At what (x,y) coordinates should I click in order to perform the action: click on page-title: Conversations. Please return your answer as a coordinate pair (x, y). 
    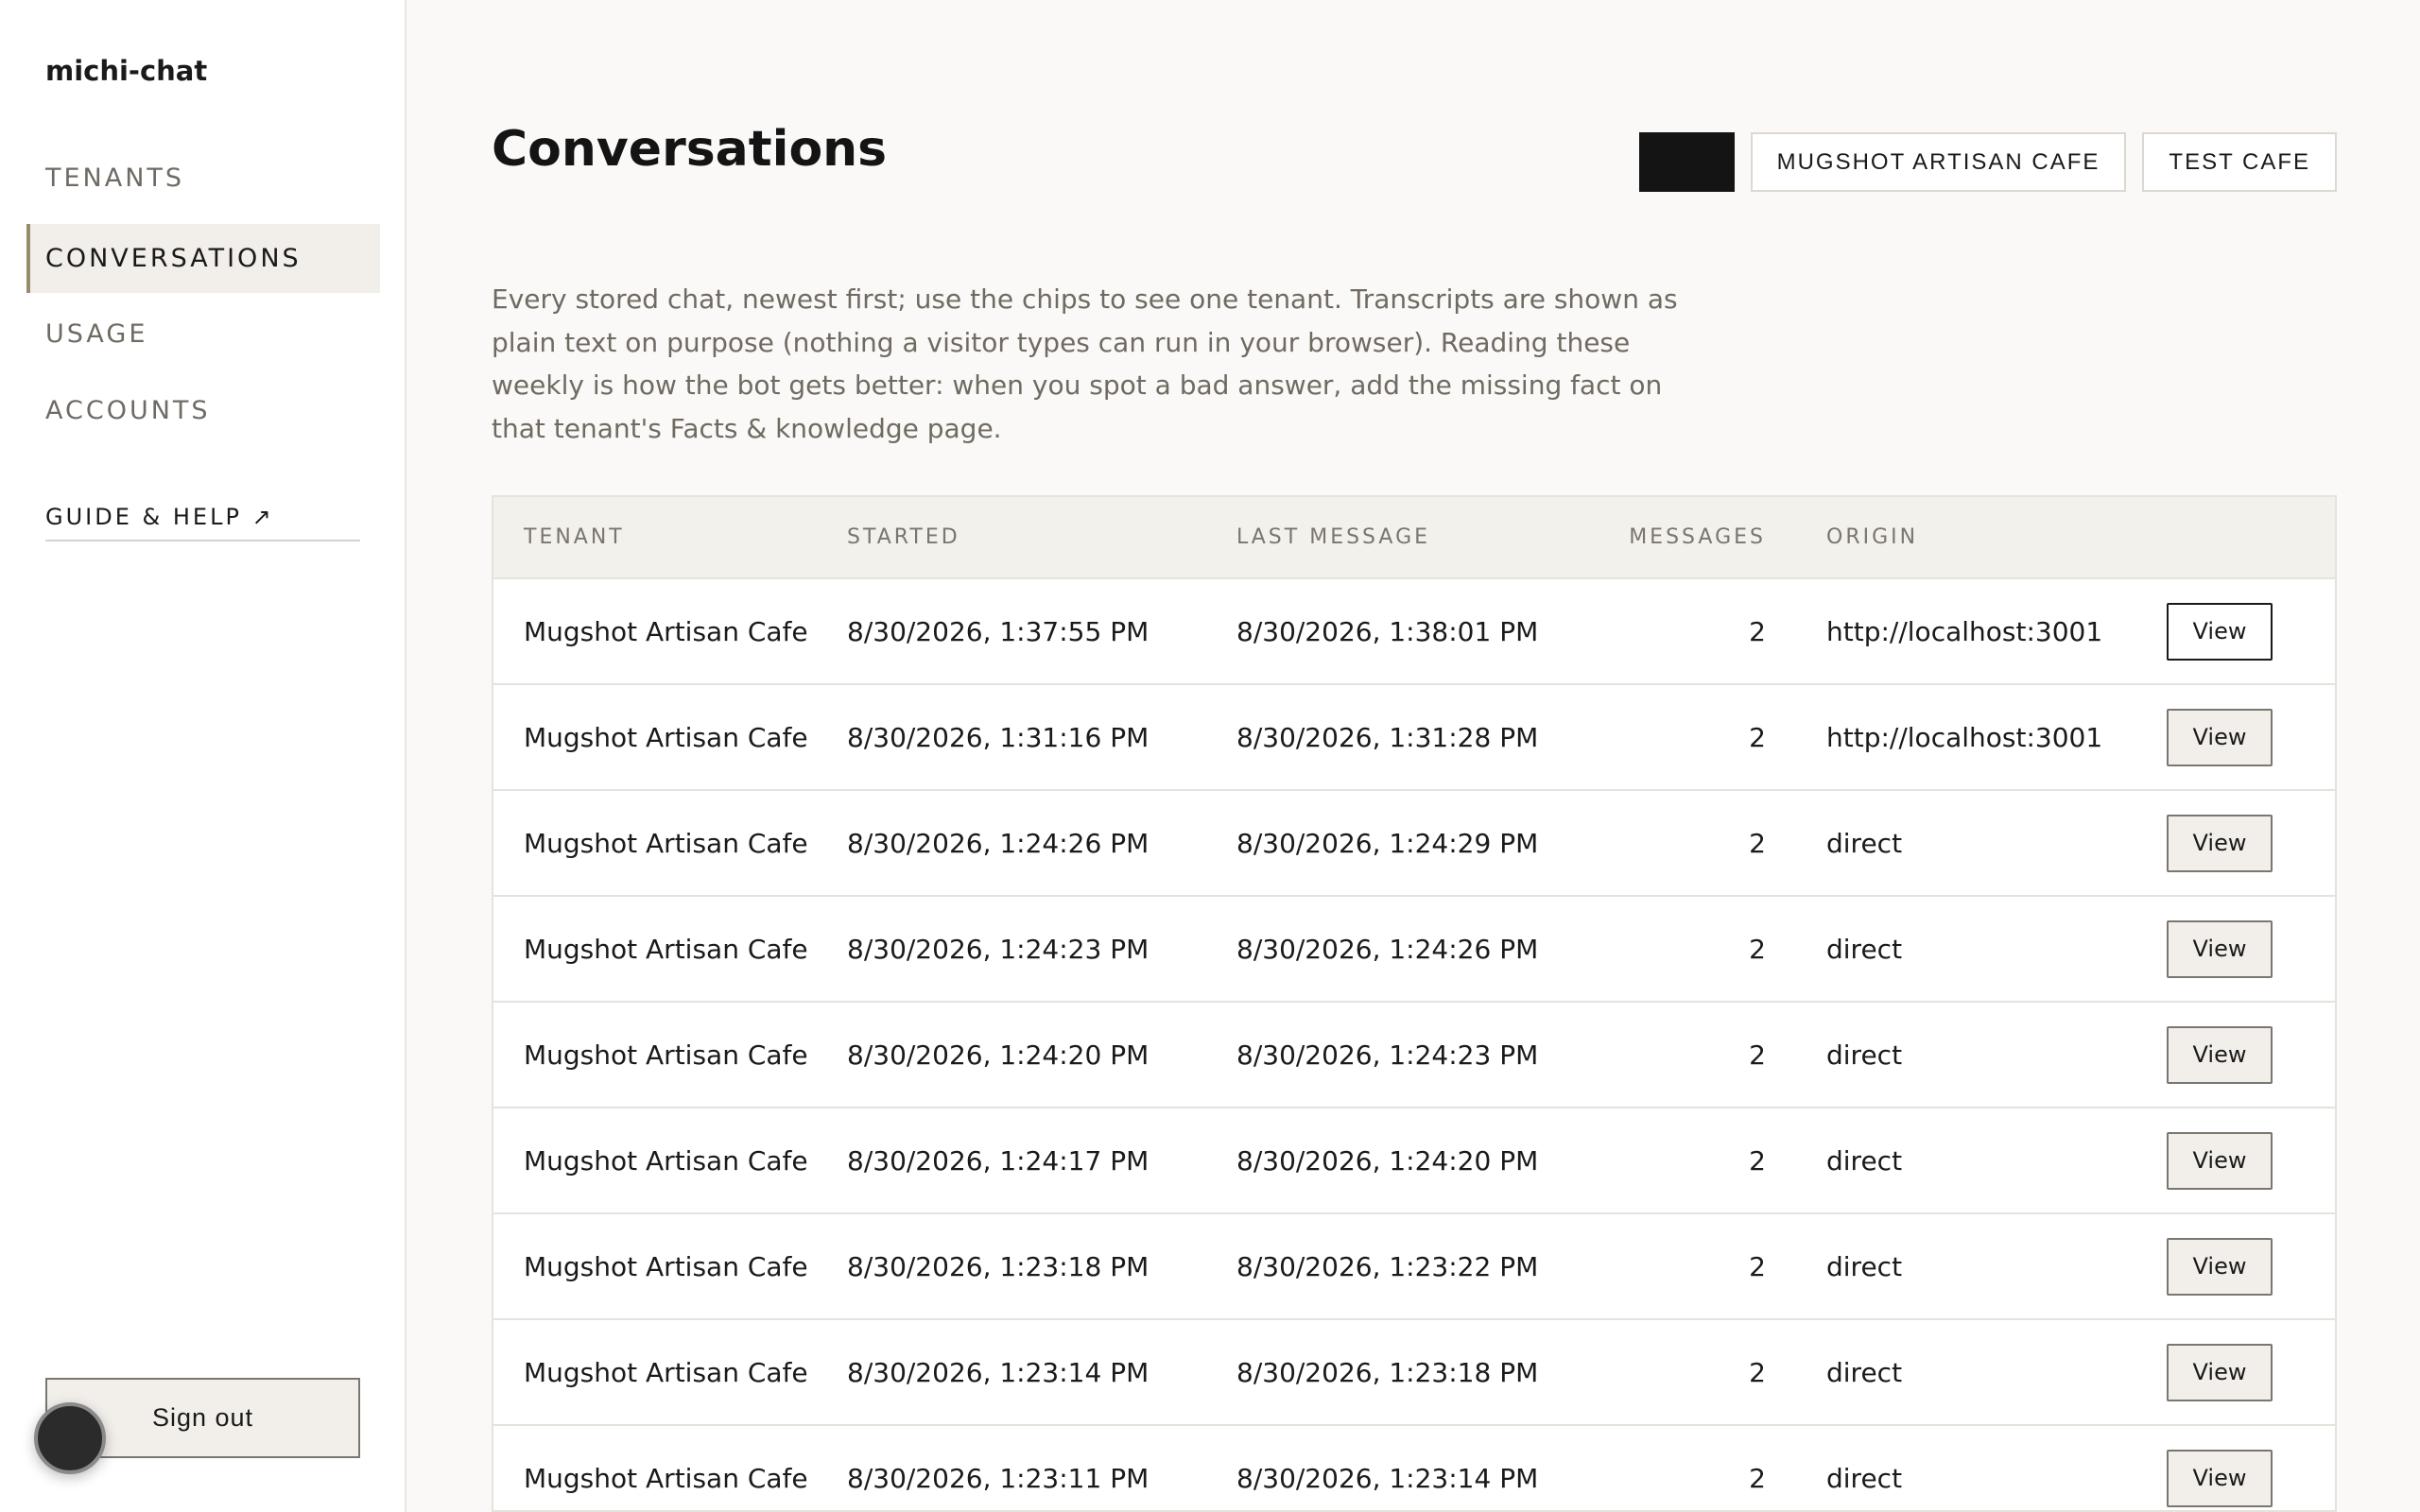
    Looking at the image, I should click on (690, 149).